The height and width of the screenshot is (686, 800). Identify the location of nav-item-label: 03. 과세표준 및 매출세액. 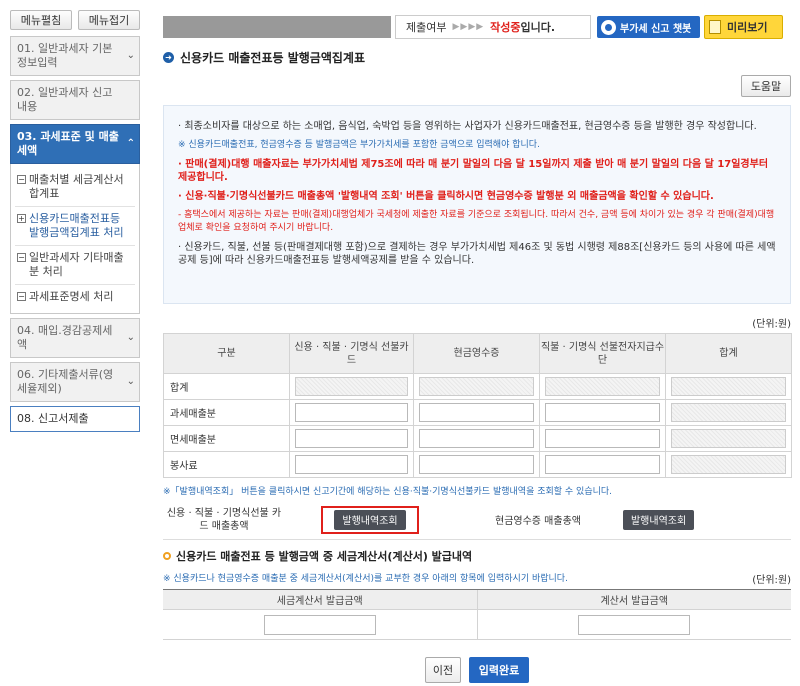
(68, 143).